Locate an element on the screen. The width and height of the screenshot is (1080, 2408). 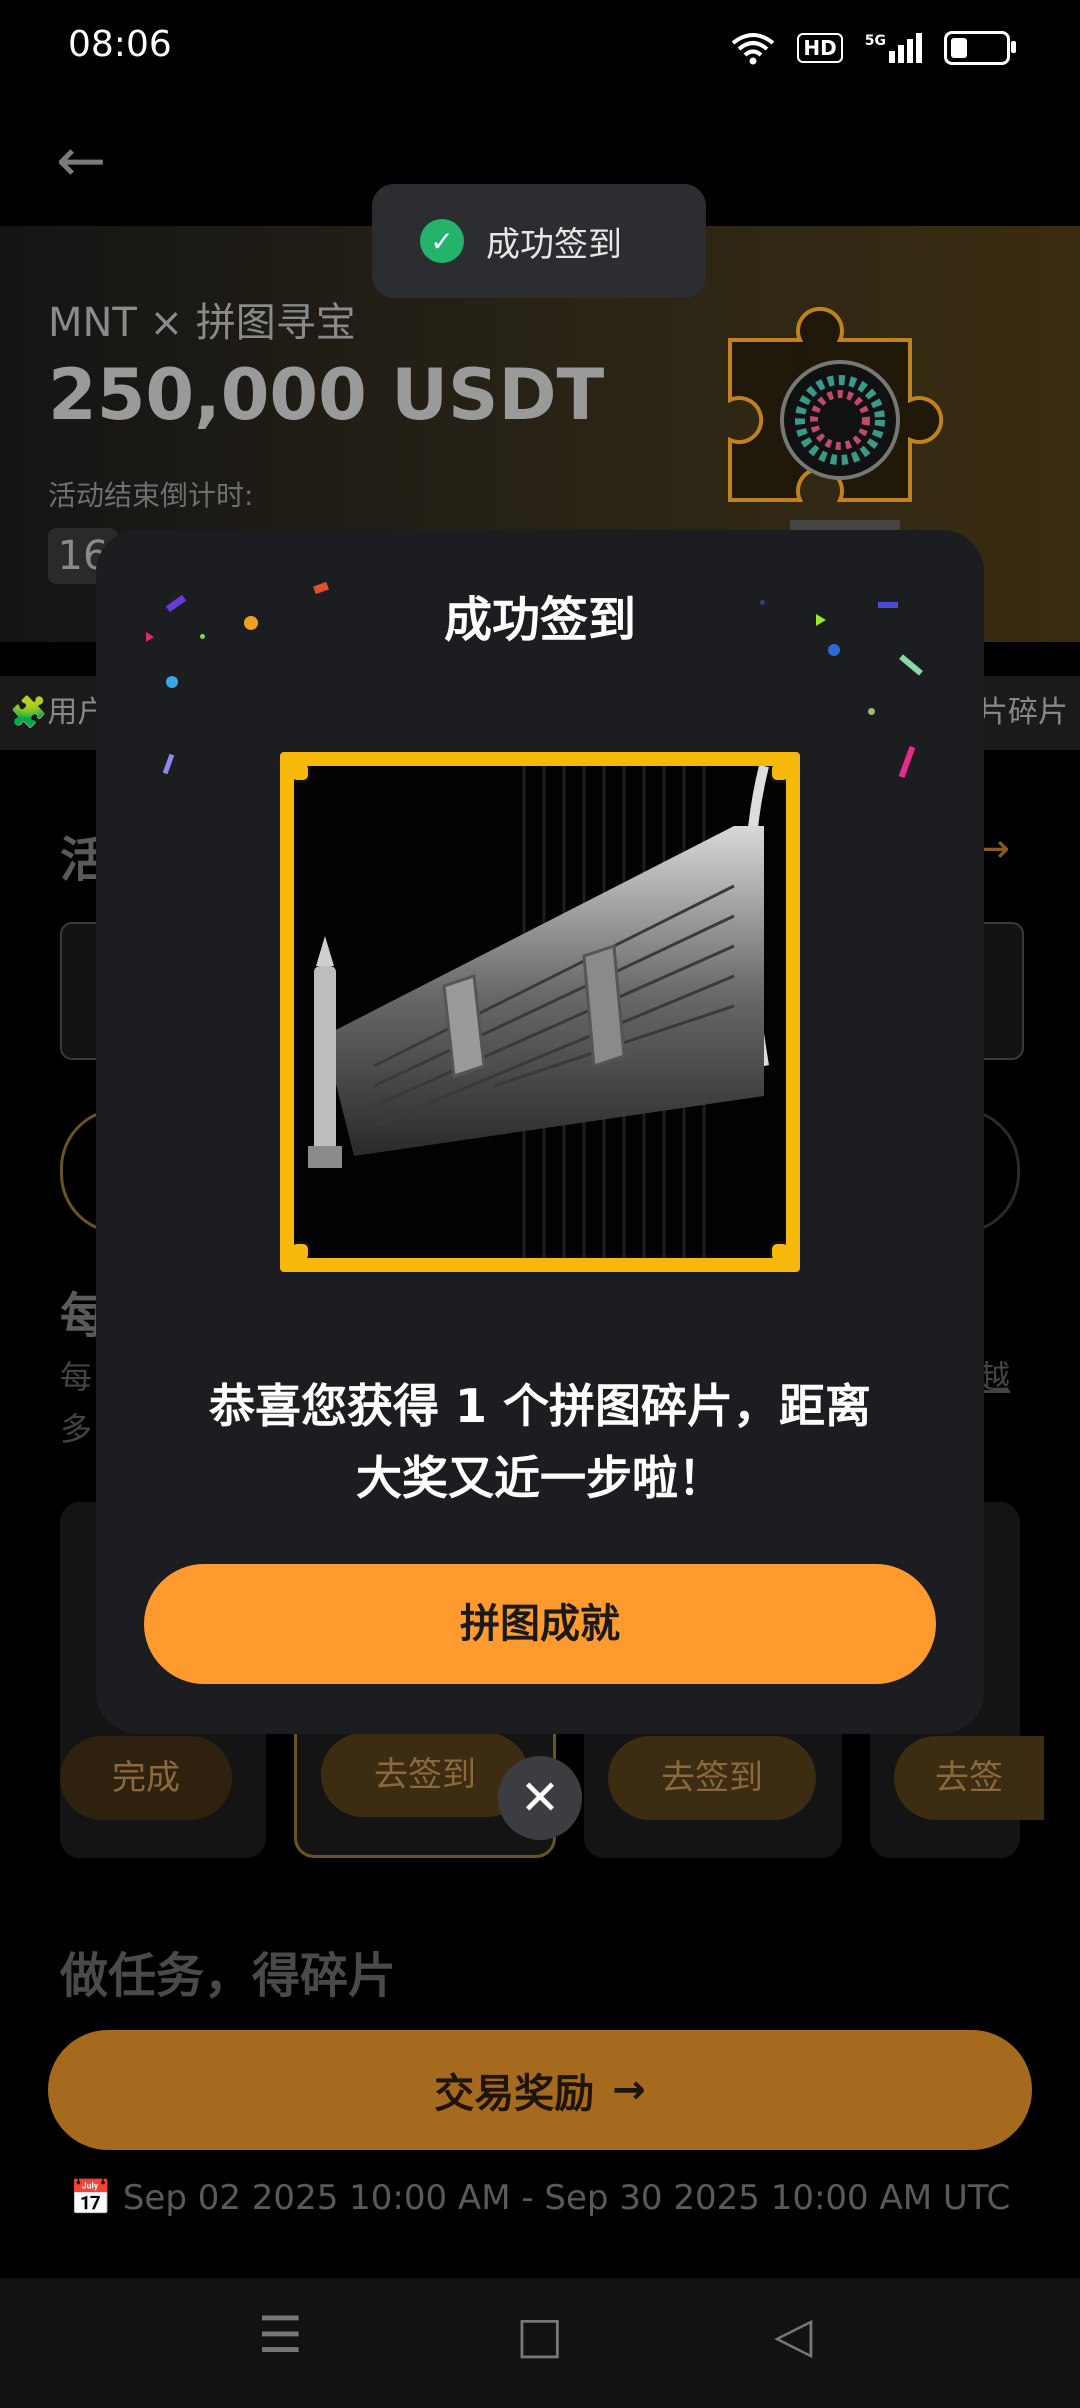
checkin-description: 每 is located at coordinates (76, 1377).